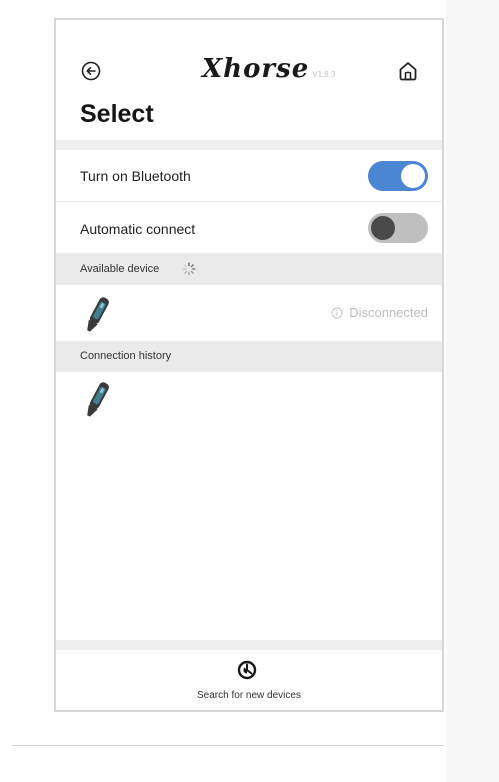 The height and width of the screenshot is (782, 499). Describe the element at coordinates (249, 176) in the screenshot. I see `bluetooth-row: Turn on Bluetooth` at that location.